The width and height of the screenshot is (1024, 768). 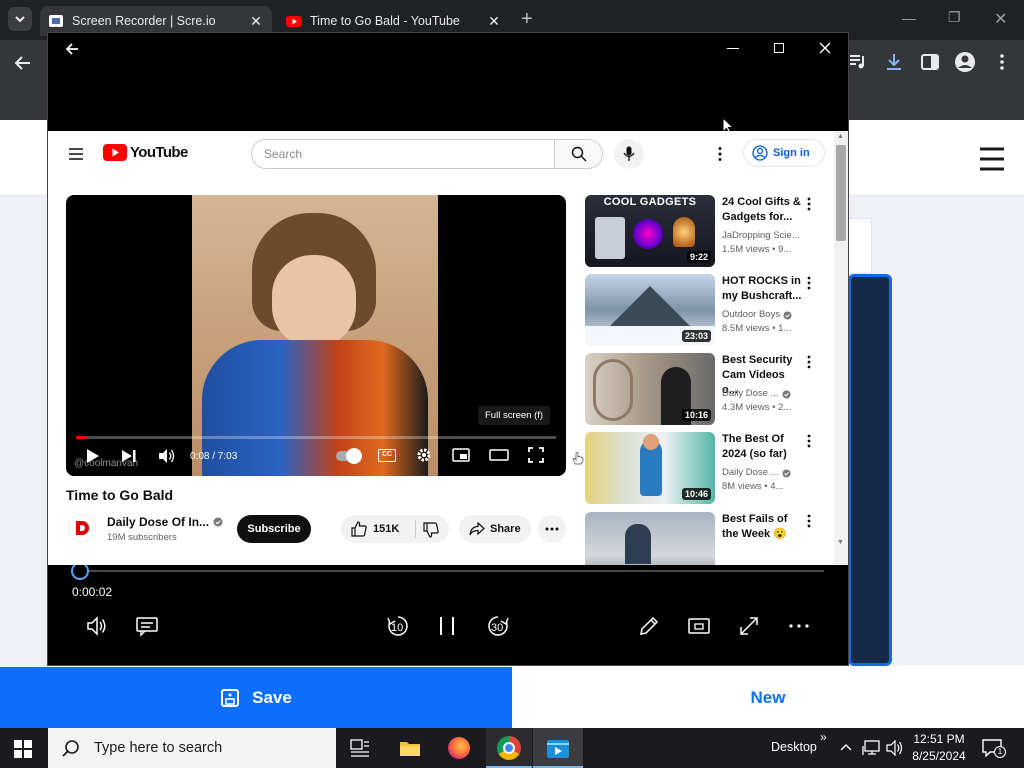 I want to click on pause-icon, so click(x=447, y=626).